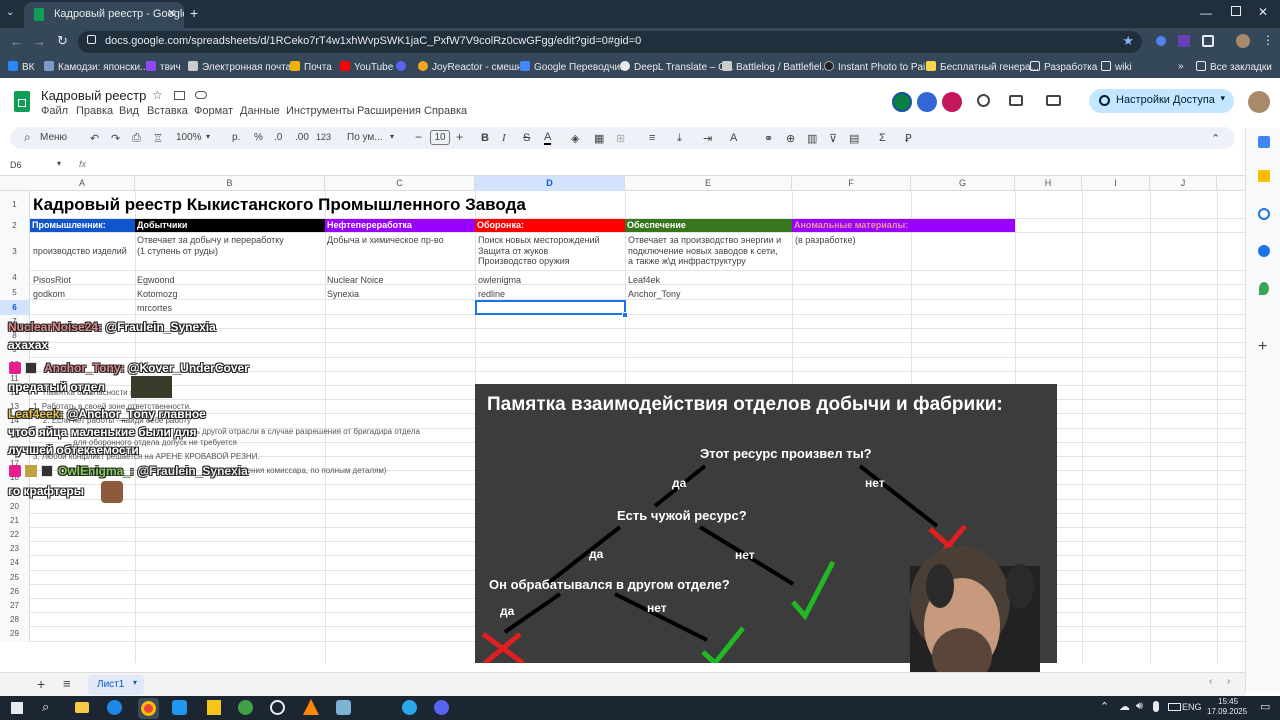 Image resolution: width=1280 pixels, height=720 pixels. What do you see at coordinates (157, 95) in the screenshot?
I see `star-icon: ☆` at bounding box center [157, 95].